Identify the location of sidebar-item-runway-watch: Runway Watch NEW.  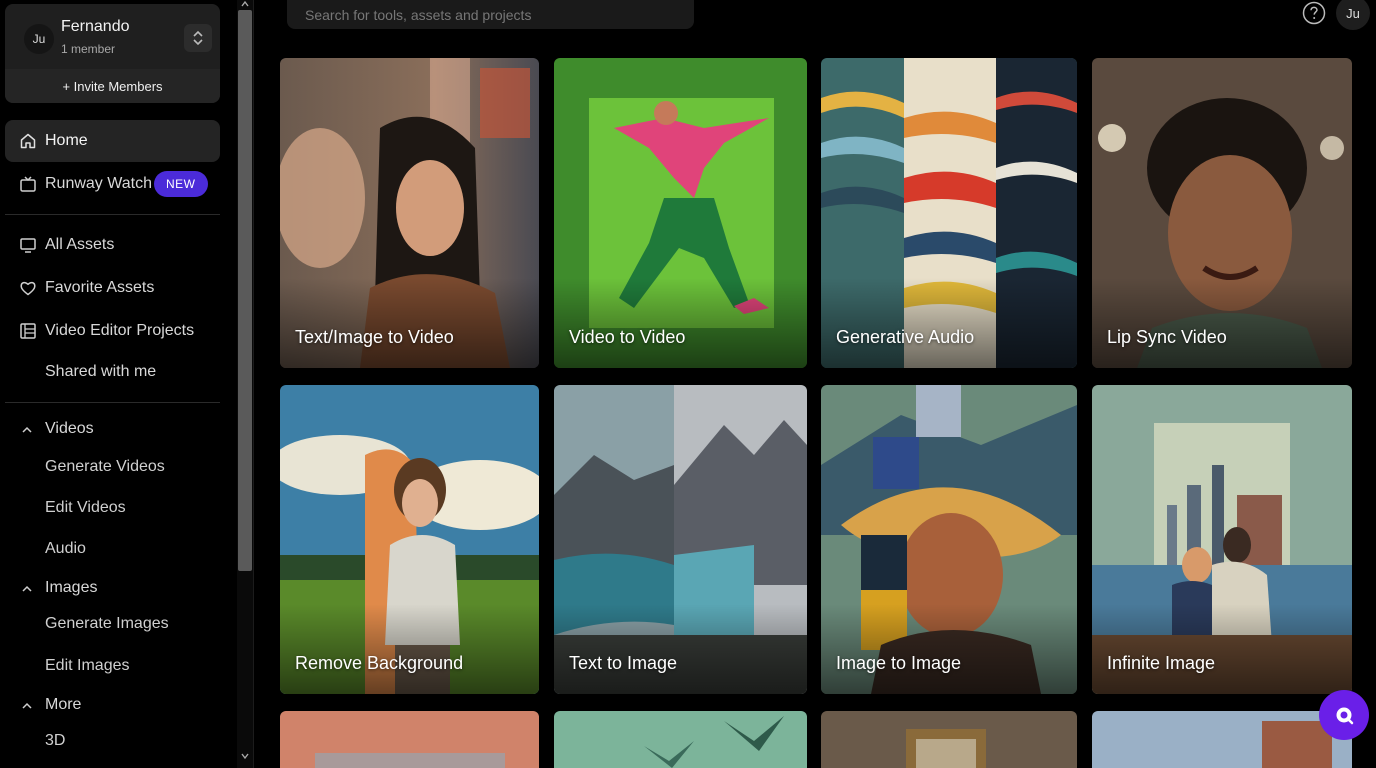
(112, 184).